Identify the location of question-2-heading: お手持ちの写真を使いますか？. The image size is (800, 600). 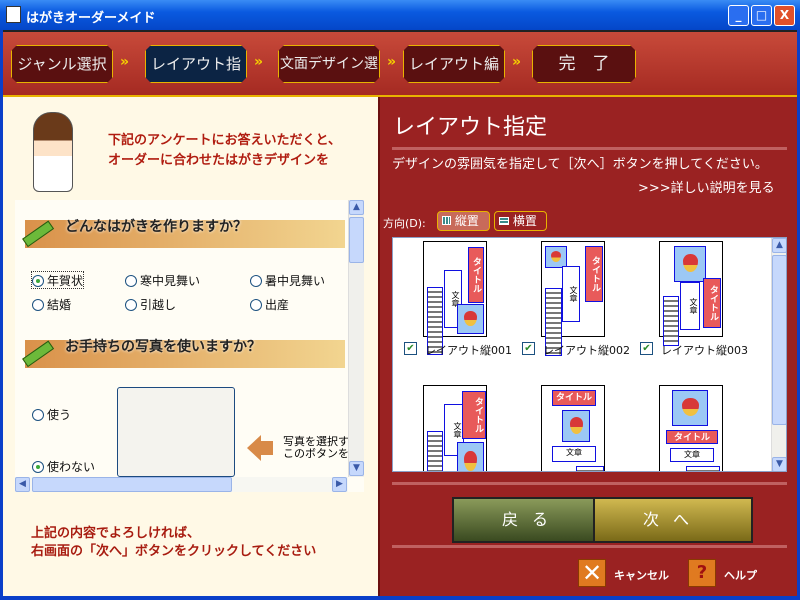
(183, 353).